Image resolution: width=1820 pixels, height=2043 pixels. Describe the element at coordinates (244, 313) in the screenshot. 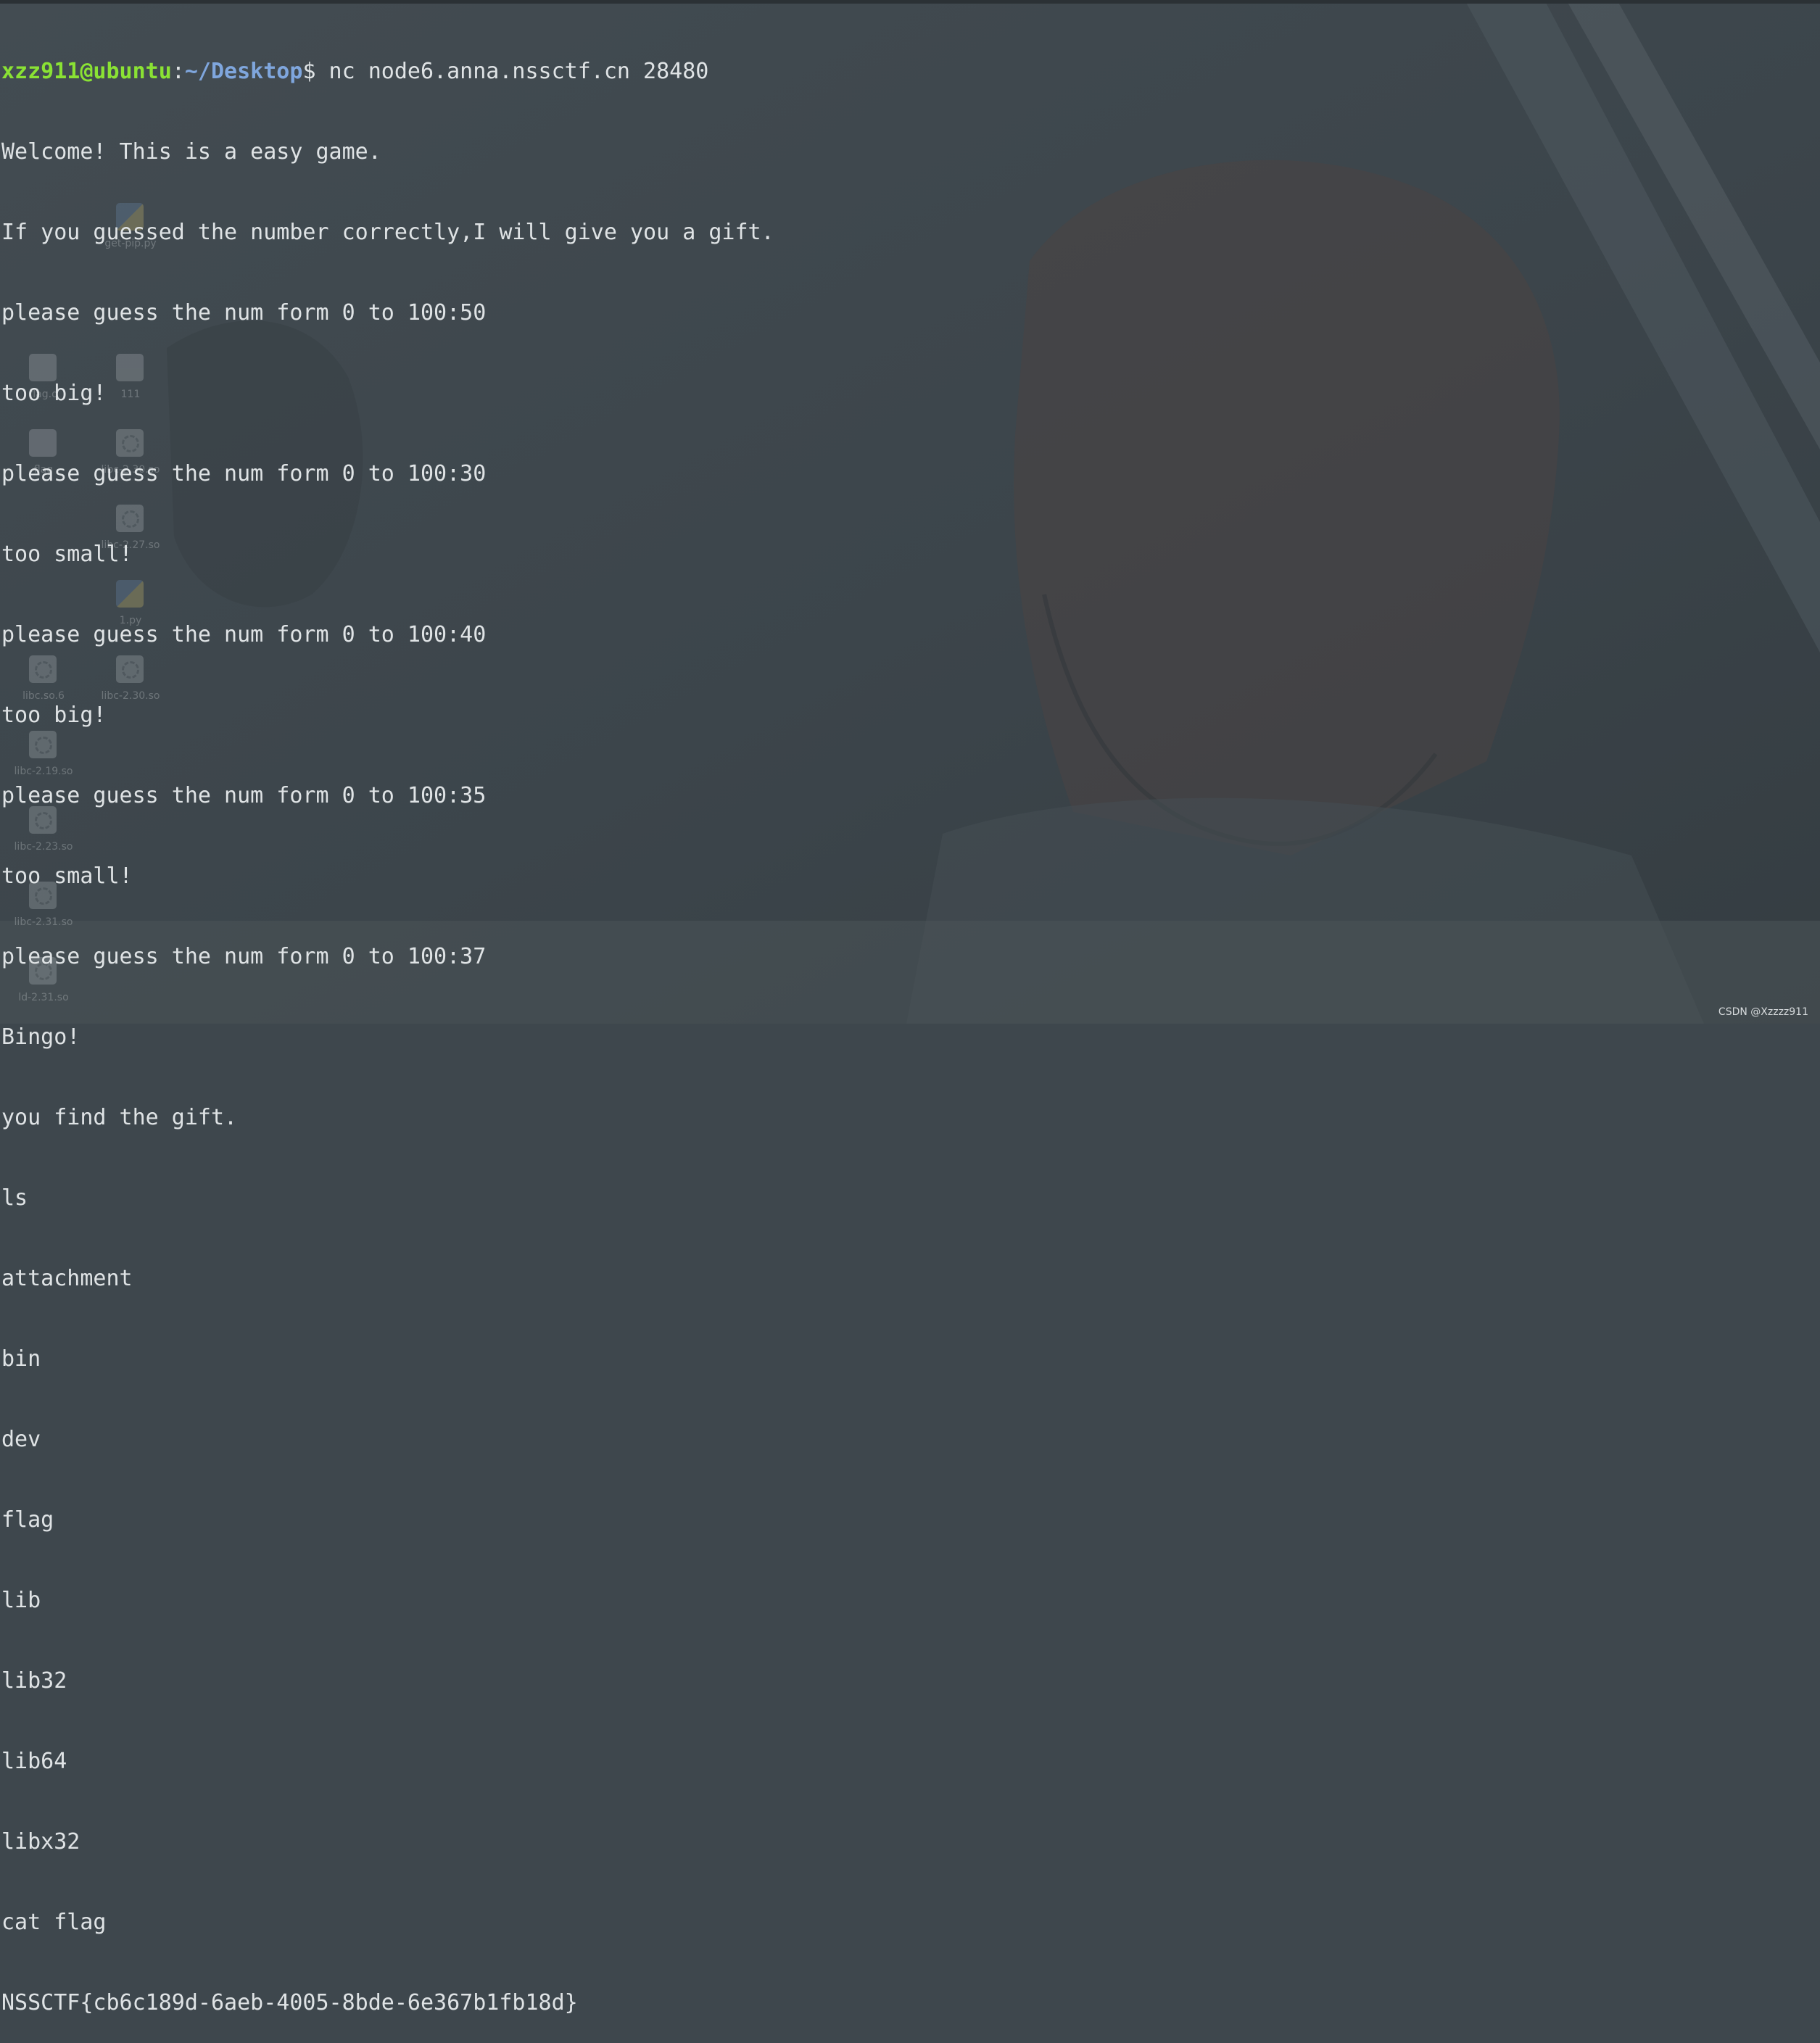

I see `terminal-line: please guess the num form 0 to 100:50` at that location.